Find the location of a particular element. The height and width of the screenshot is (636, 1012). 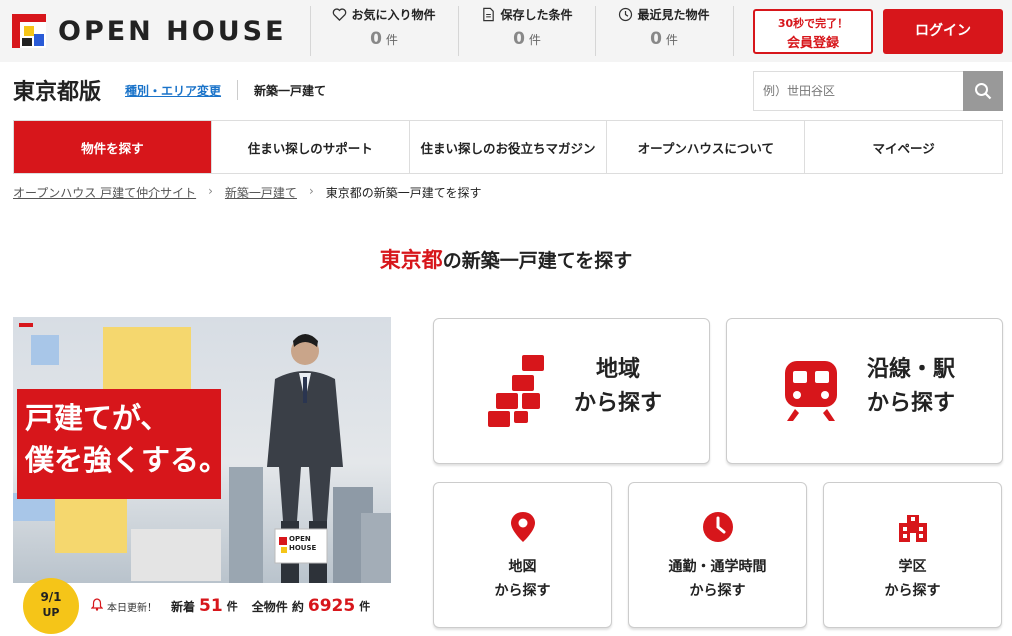

total-listings-unit: 件 is located at coordinates (365, 606).